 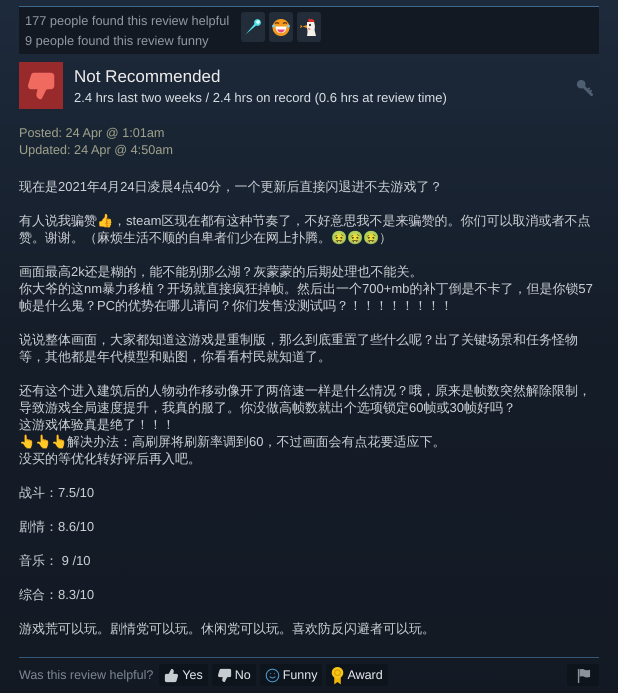 What do you see at coordinates (148, 76) in the screenshot?
I see `verdict-title: Not Recommended` at bounding box center [148, 76].